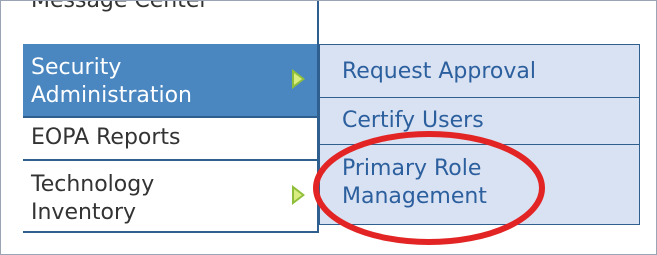 The width and height of the screenshot is (657, 255). I want to click on menu-item-eopa-reports: EOPA Reports, so click(170, 138).